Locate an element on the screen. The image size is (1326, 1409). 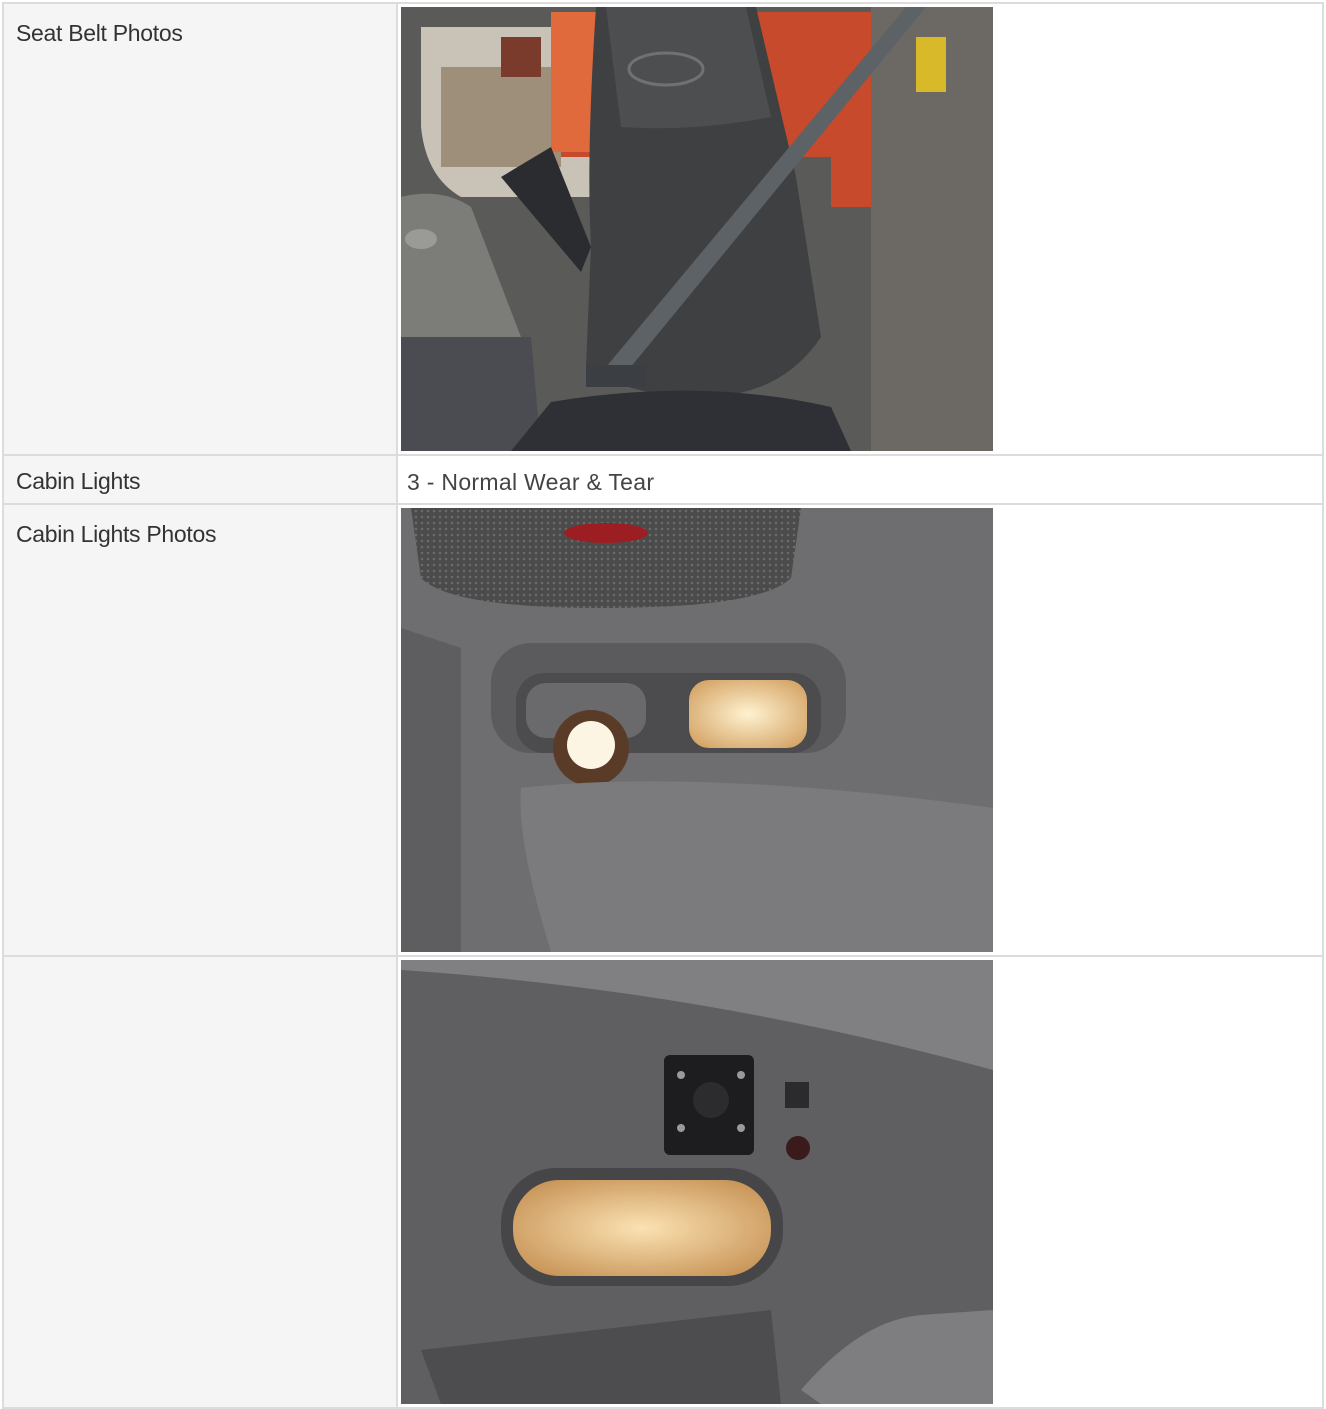
seat-belt-photo is located at coordinates (697, 229).